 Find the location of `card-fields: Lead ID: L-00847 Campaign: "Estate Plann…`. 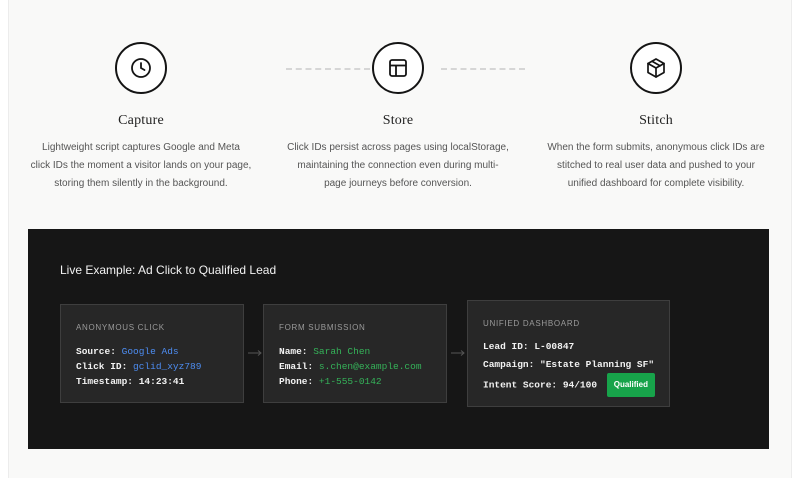

card-fields: Lead ID: L-00847 Campaign: "Estate Plann… is located at coordinates (569, 367).